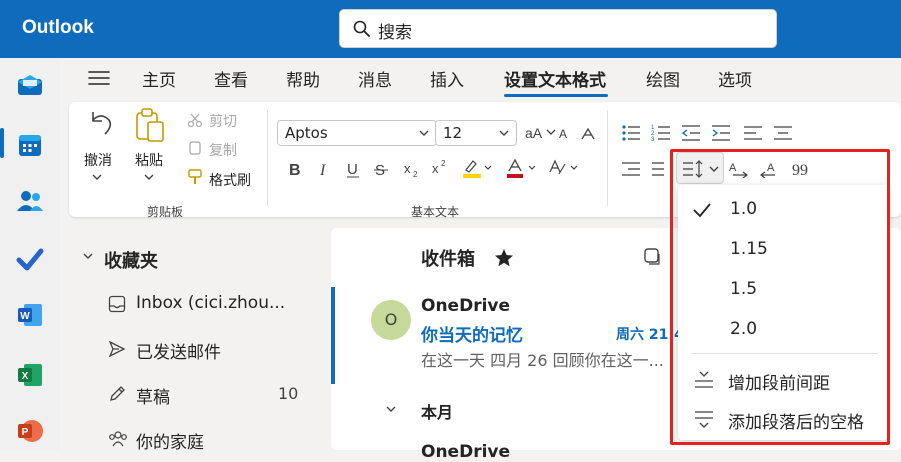 This screenshot has height=462, width=901. What do you see at coordinates (395, 30) in the screenshot?
I see `search-input: 搜索` at bounding box center [395, 30].